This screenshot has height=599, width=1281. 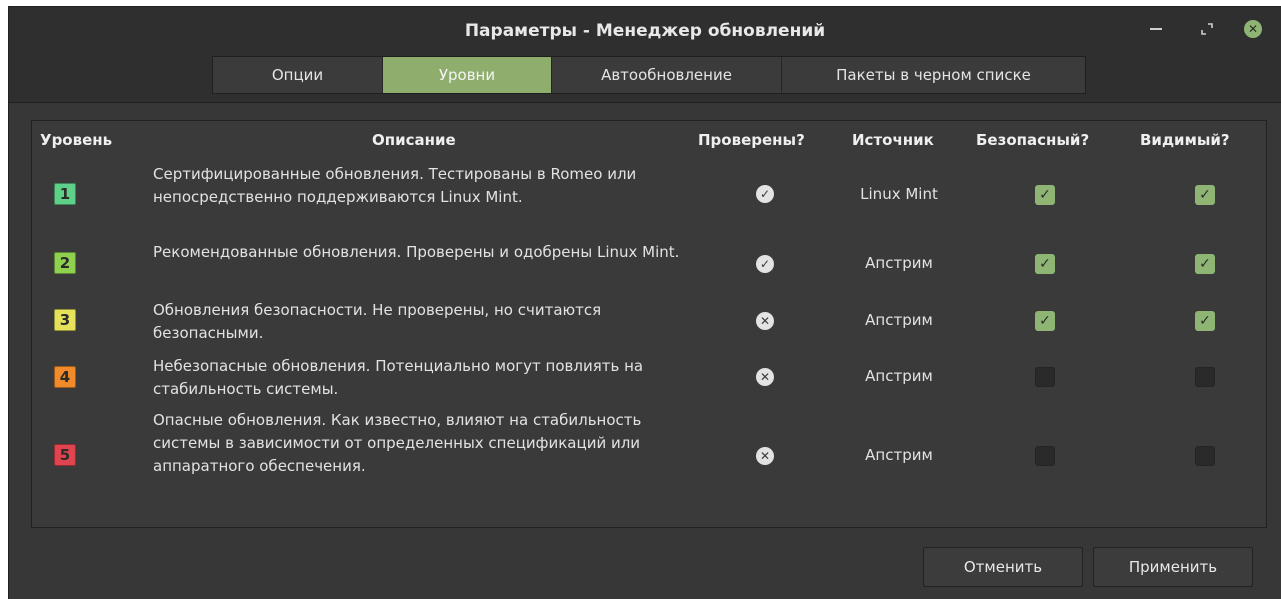 I want to click on apply-button: Применить, so click(x=1173, y=567).